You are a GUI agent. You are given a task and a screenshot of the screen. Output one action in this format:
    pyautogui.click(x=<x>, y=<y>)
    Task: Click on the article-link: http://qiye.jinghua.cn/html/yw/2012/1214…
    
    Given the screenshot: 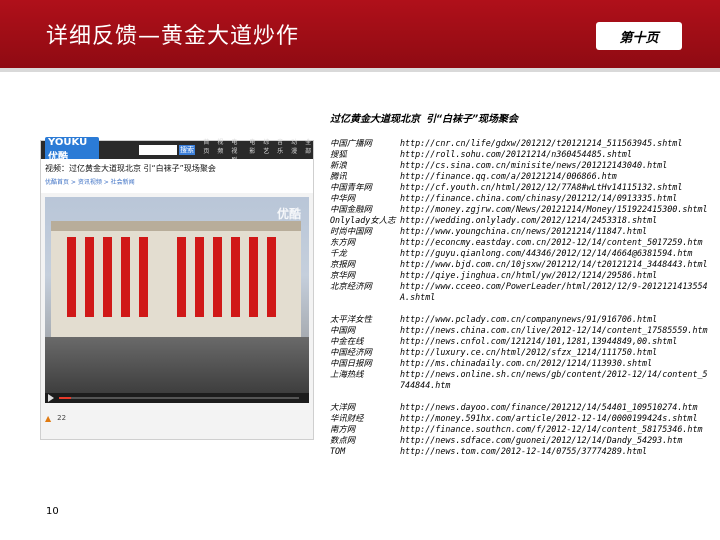 What is the action you would take?
    pyautogui.click(x=528, y=275)
    